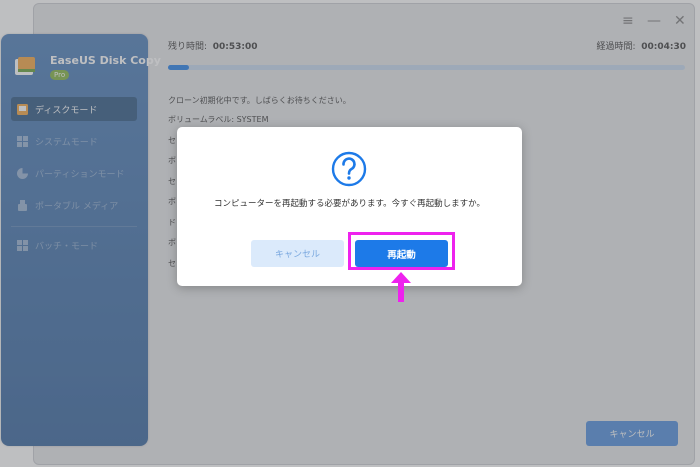 The height and width of the screenshot is (467, 700). What do you see at coordinates (401, 253) in the screenshot?
I see `restart-button: 再起動` at bounding box center [401, 253].